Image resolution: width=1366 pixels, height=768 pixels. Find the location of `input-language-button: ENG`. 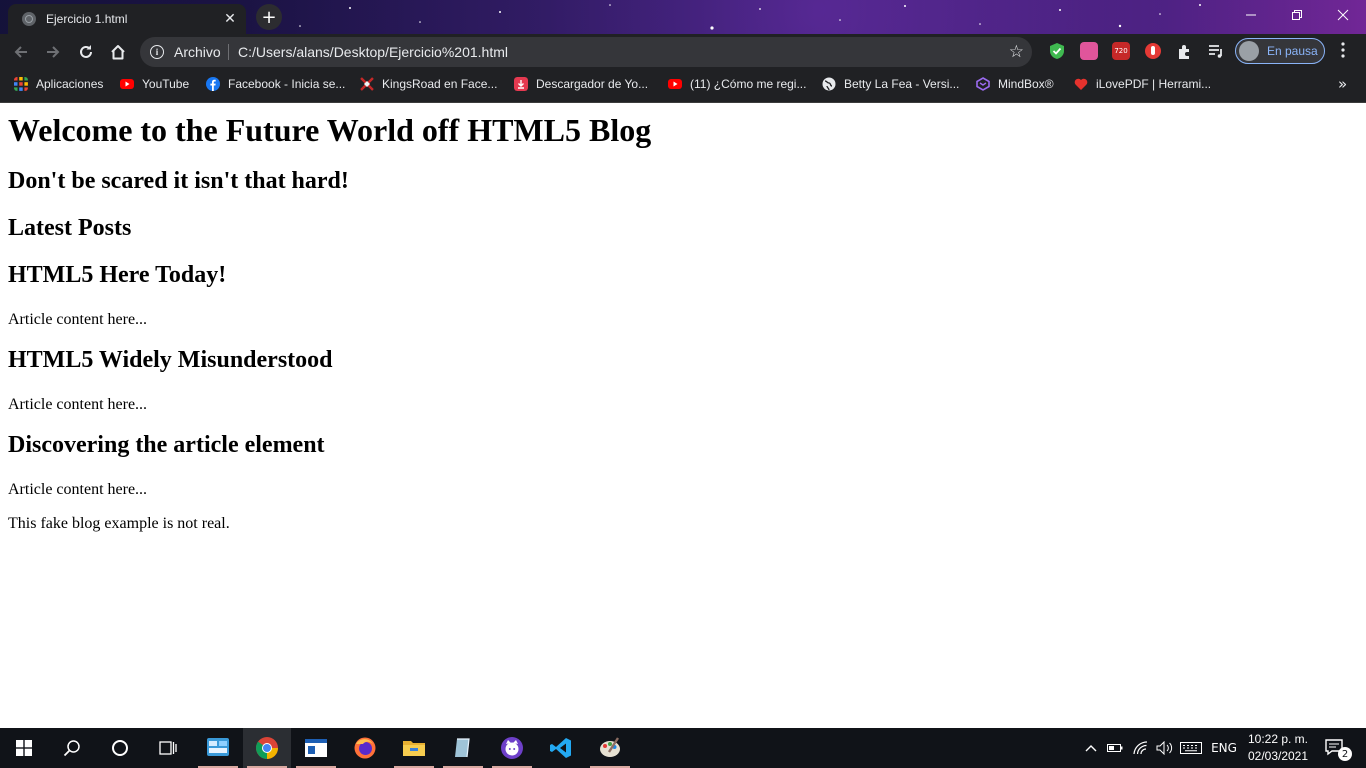

input-language-button: ENG is located at coordinates (1224, 748).